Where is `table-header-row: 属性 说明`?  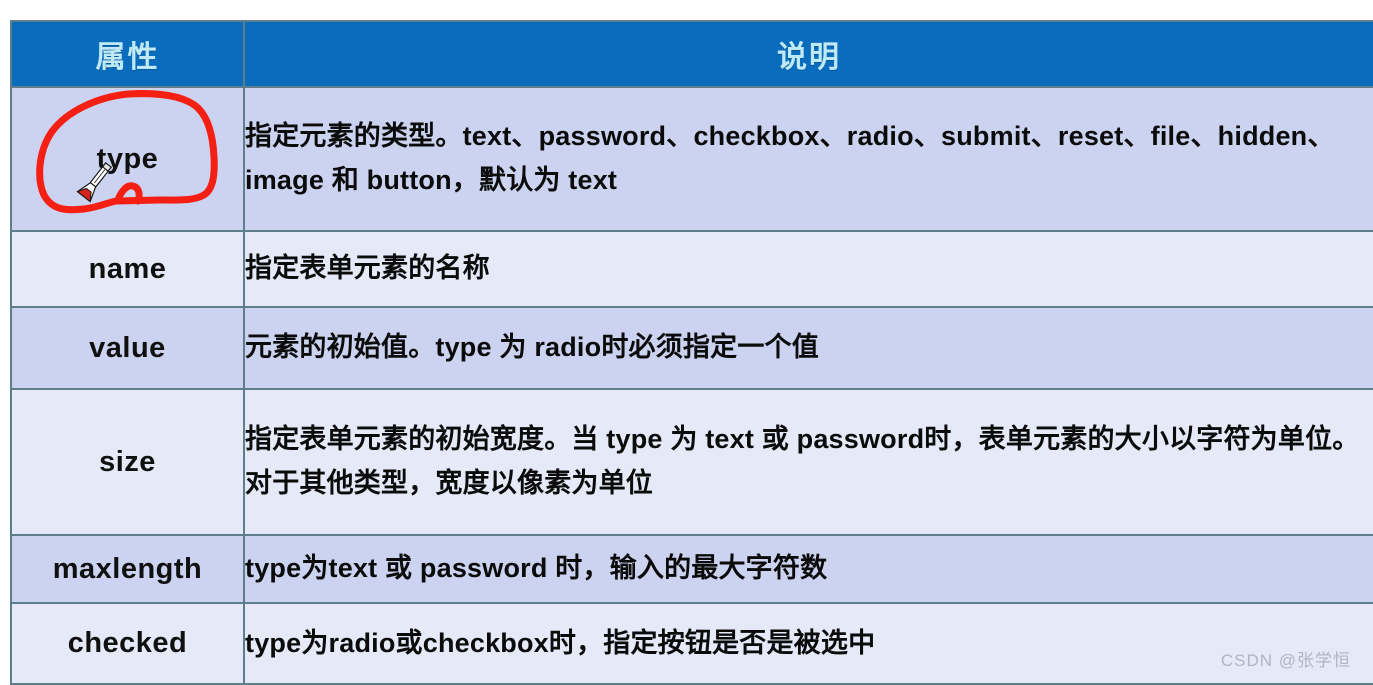
table-header-row: 属性 说明 is located at coordinates (691, 54).